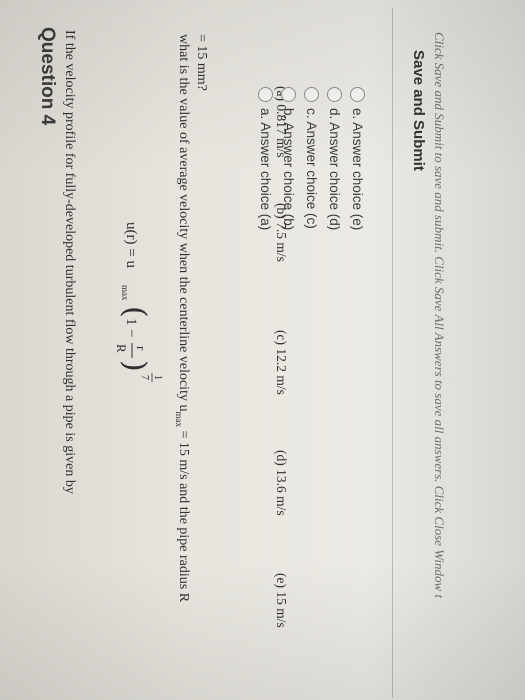  I want to click on choice-key: (e), so click(281, 580).